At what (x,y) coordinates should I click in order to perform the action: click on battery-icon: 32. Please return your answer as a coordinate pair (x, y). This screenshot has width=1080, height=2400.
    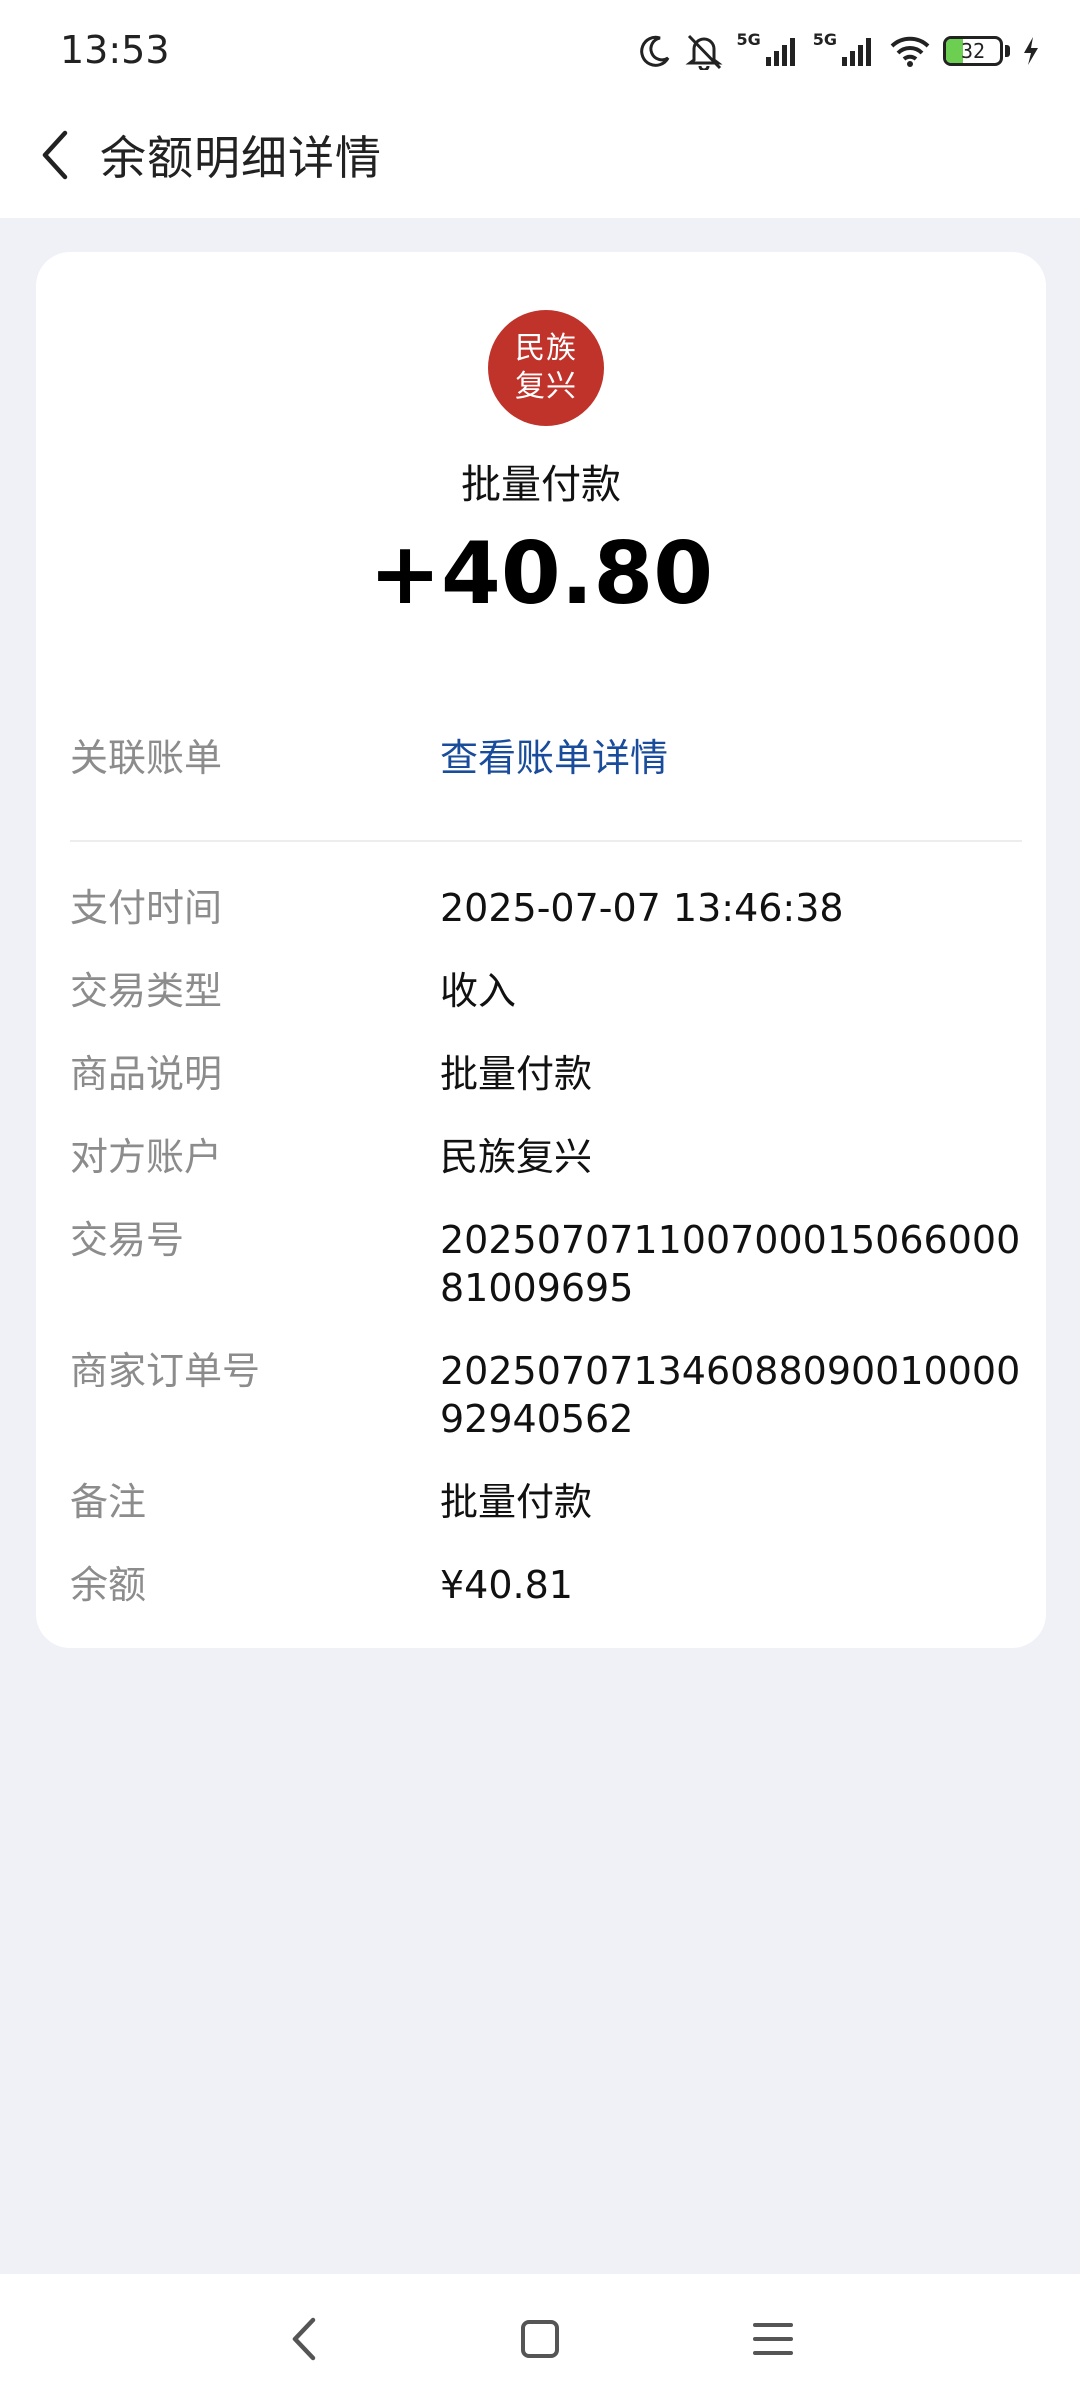
    Looking at the image, I should click on (973, 51).